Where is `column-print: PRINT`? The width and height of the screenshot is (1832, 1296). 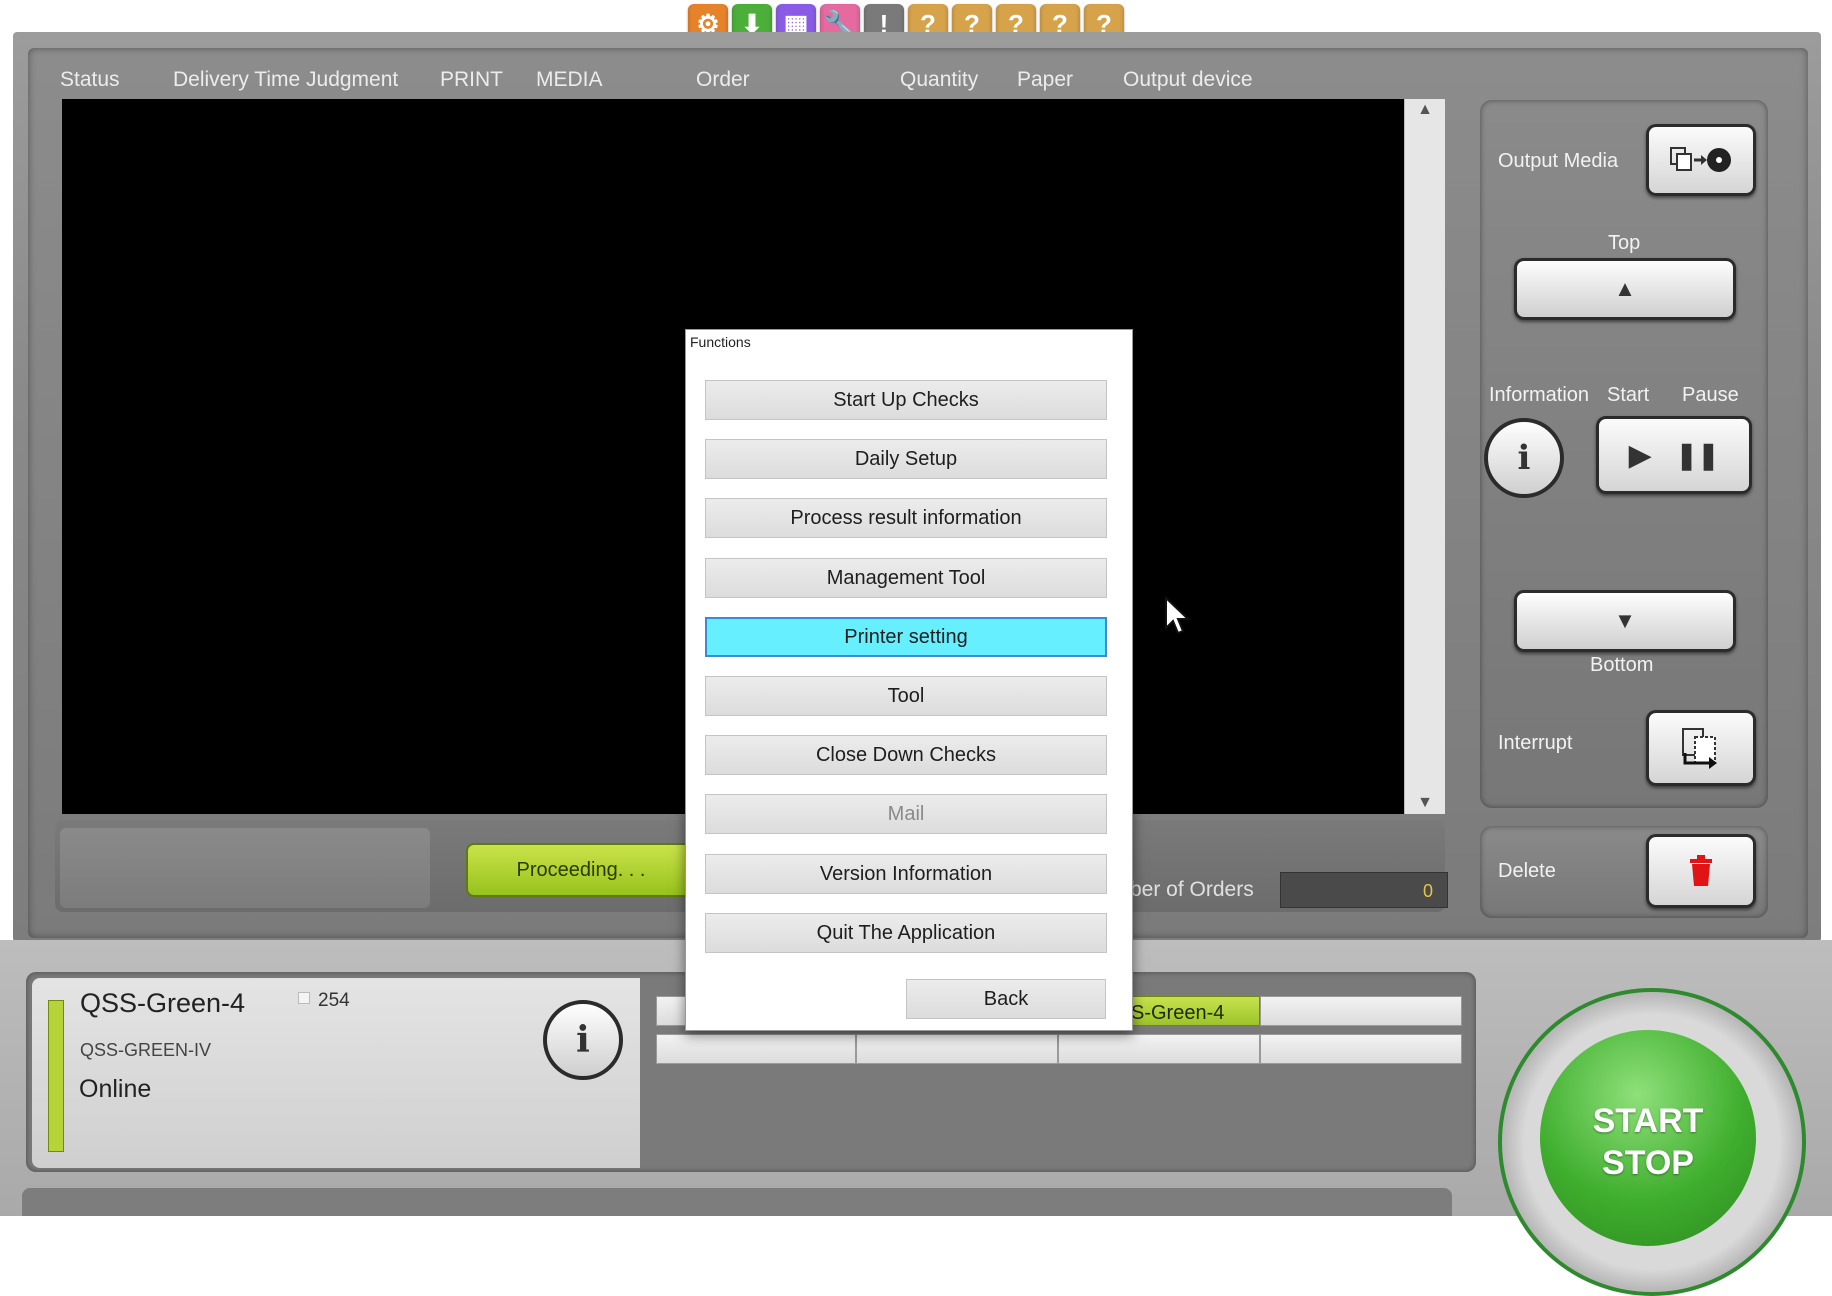 column-print: PRINT is located at coordinates (471, 80).